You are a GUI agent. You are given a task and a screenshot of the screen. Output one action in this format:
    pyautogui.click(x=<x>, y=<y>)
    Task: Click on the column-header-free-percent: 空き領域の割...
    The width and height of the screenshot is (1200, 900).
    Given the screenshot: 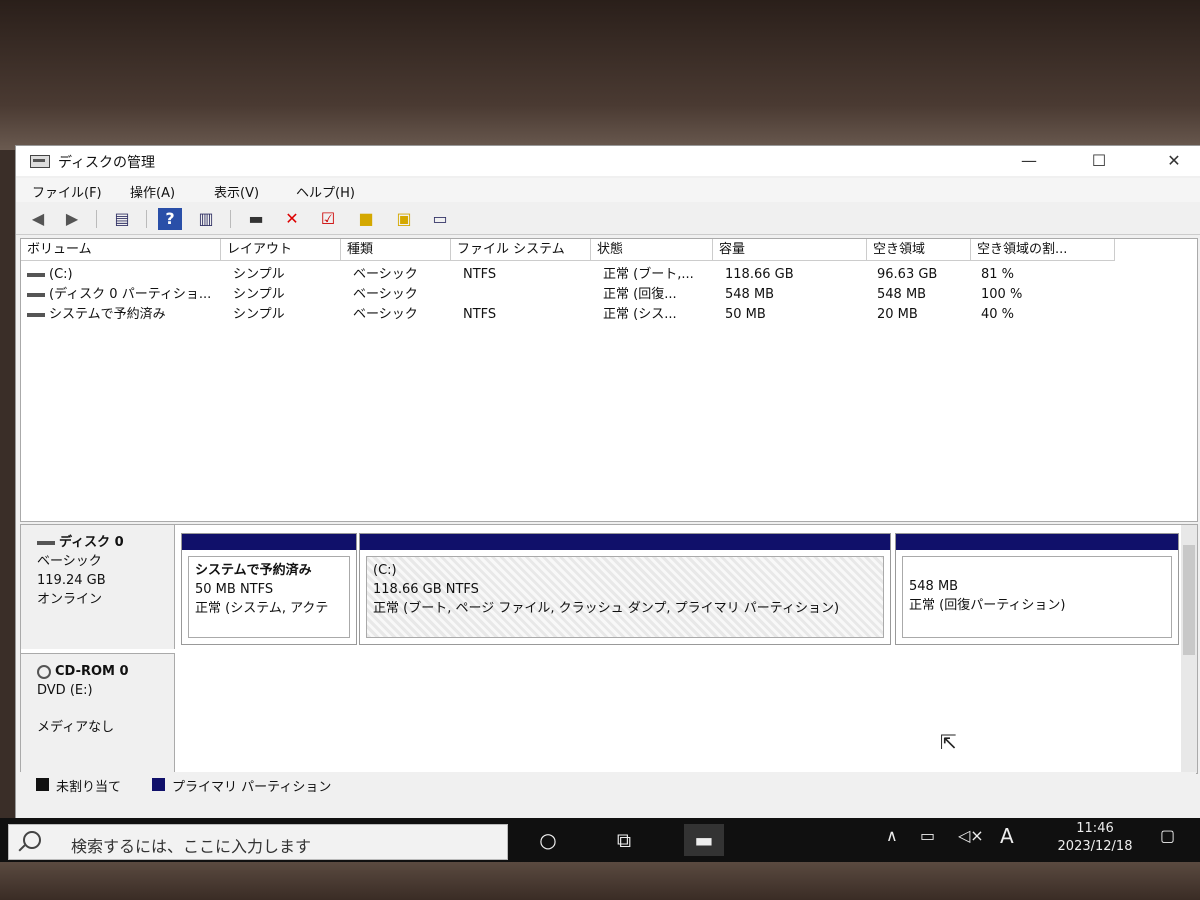 What is the action you would take?
    pyautogui.click(x=1043, y=250)
    